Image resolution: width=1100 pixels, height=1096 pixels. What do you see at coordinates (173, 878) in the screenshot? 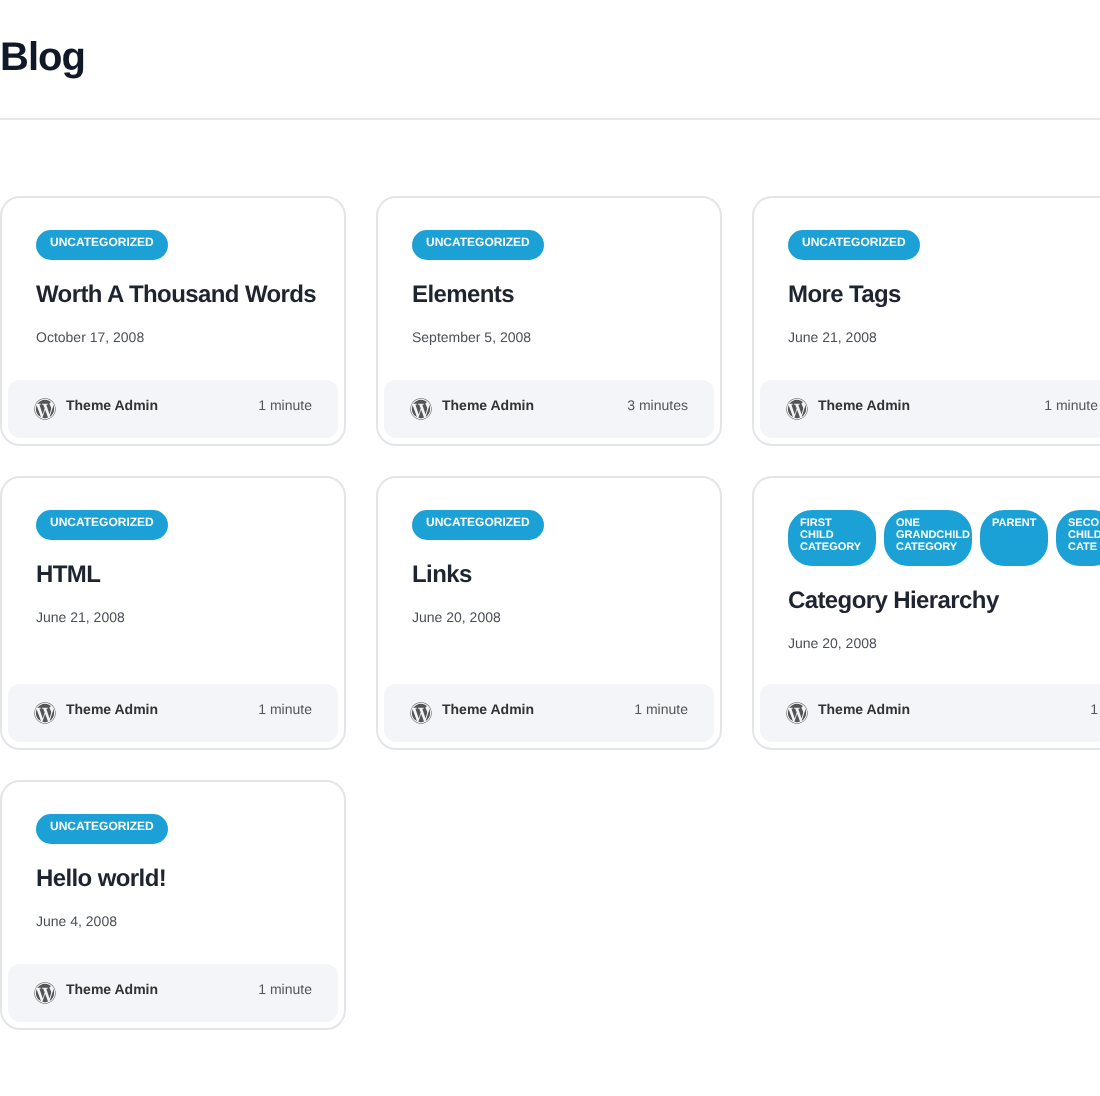
I see `post-title: Hello world!` at bounding box center [173, 878].